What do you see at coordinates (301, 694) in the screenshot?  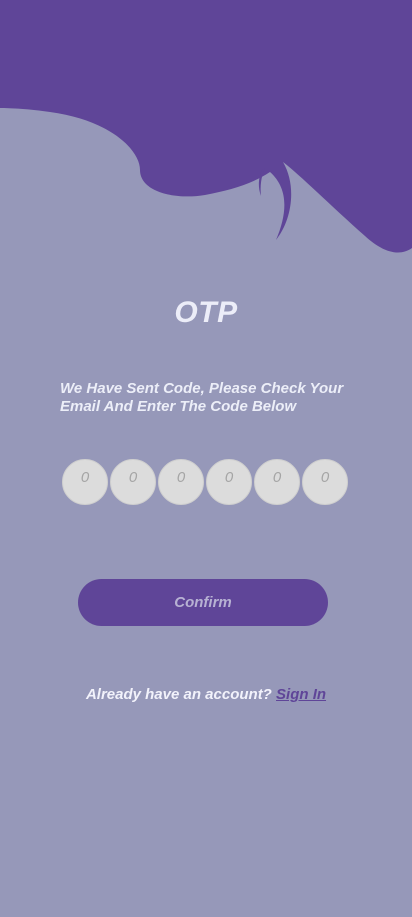 I see `sign-in-link: Sign In` at bounding box center [301, 694].